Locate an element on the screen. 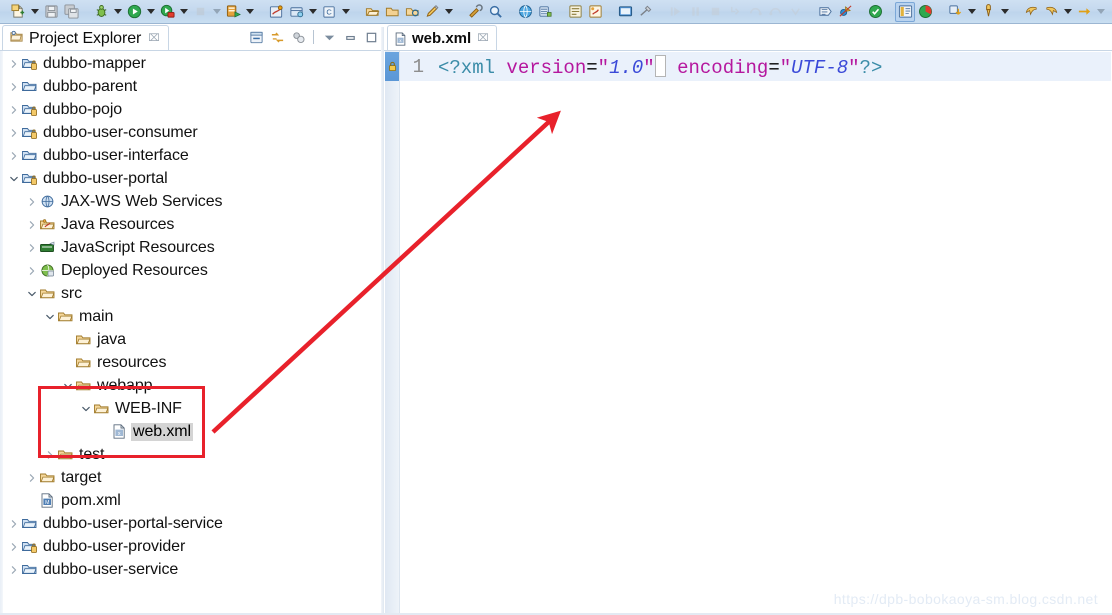  suspend-icon is located at coordinates (695, 12).